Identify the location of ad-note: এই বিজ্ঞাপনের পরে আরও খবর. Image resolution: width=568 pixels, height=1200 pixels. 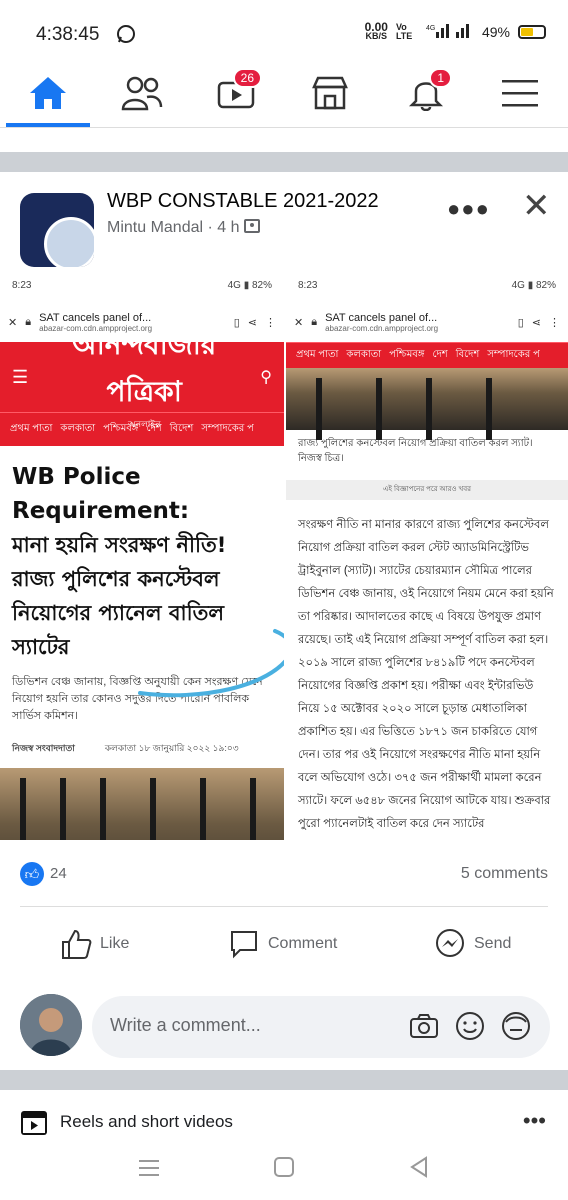
(427, 490).